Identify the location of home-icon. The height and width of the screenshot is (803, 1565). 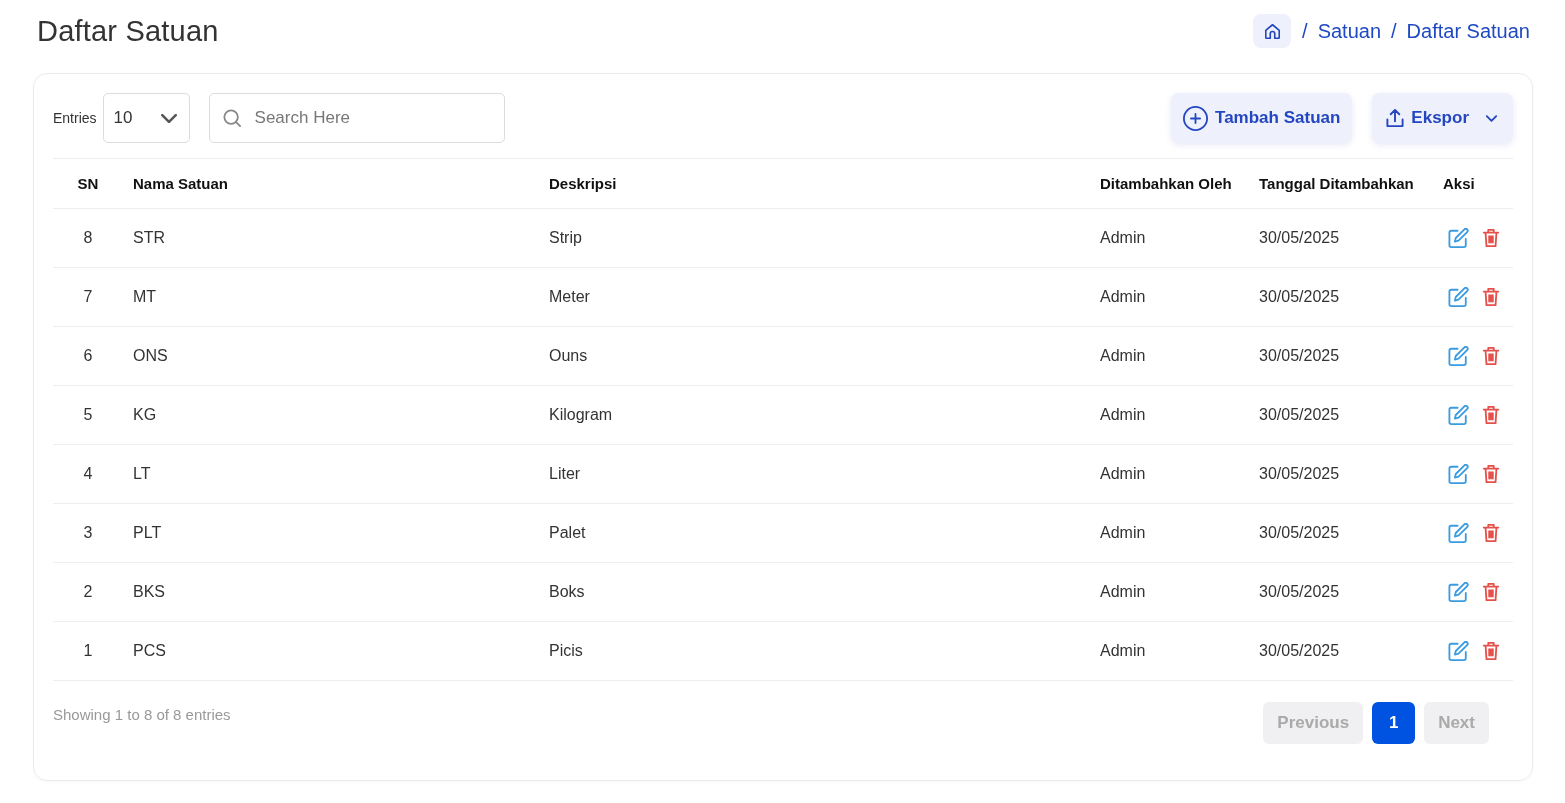
(1272, 31).